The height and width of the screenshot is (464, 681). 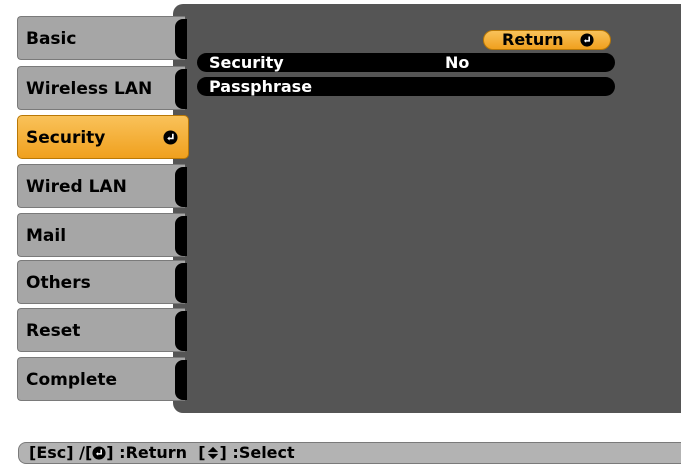 What do you see at coordinates (66, 138) in the screenshot?
I see `menu-item-label: Security` at bounding box center [66, 138].